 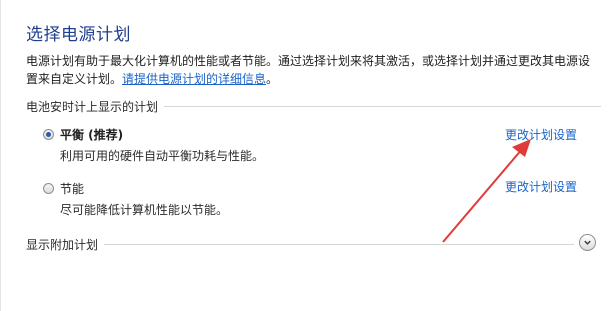 I want to click on annotation-arrow, so click(x=486, y=191).